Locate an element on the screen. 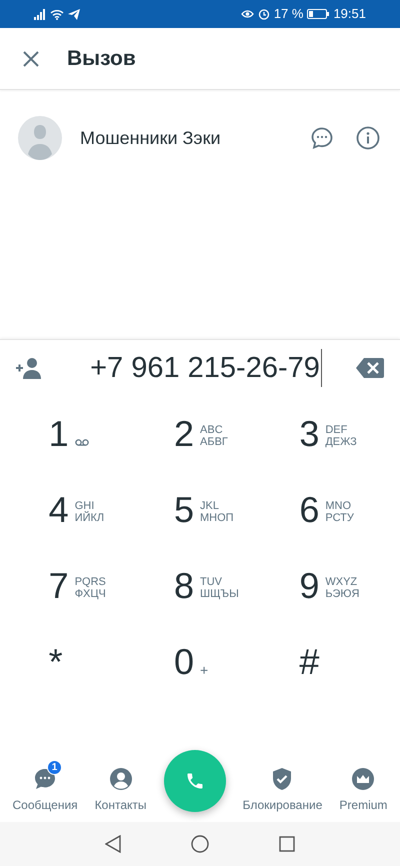 The width and height of the screenshot is (400, 866). key-letters: GHI is located at coordinates (84, 506).